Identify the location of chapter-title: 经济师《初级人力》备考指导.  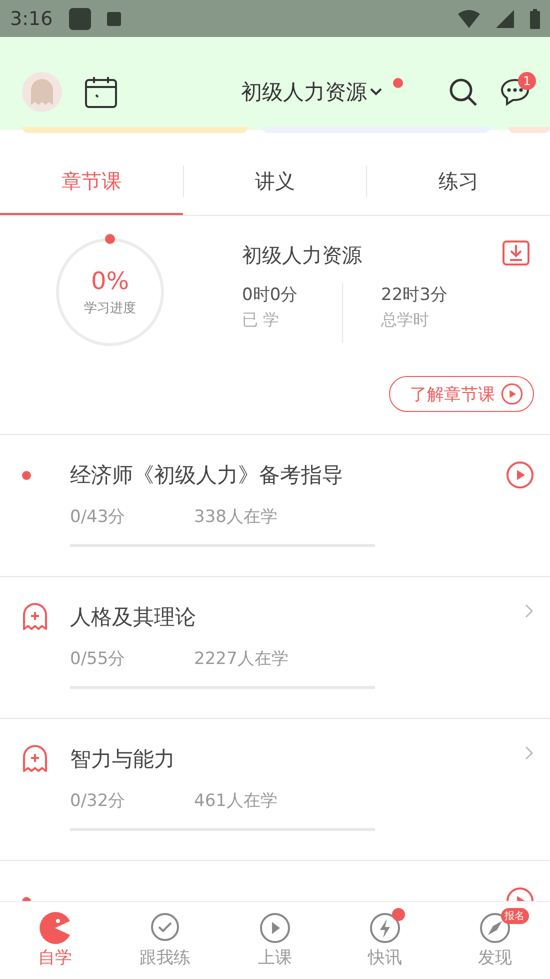
(288, 475).